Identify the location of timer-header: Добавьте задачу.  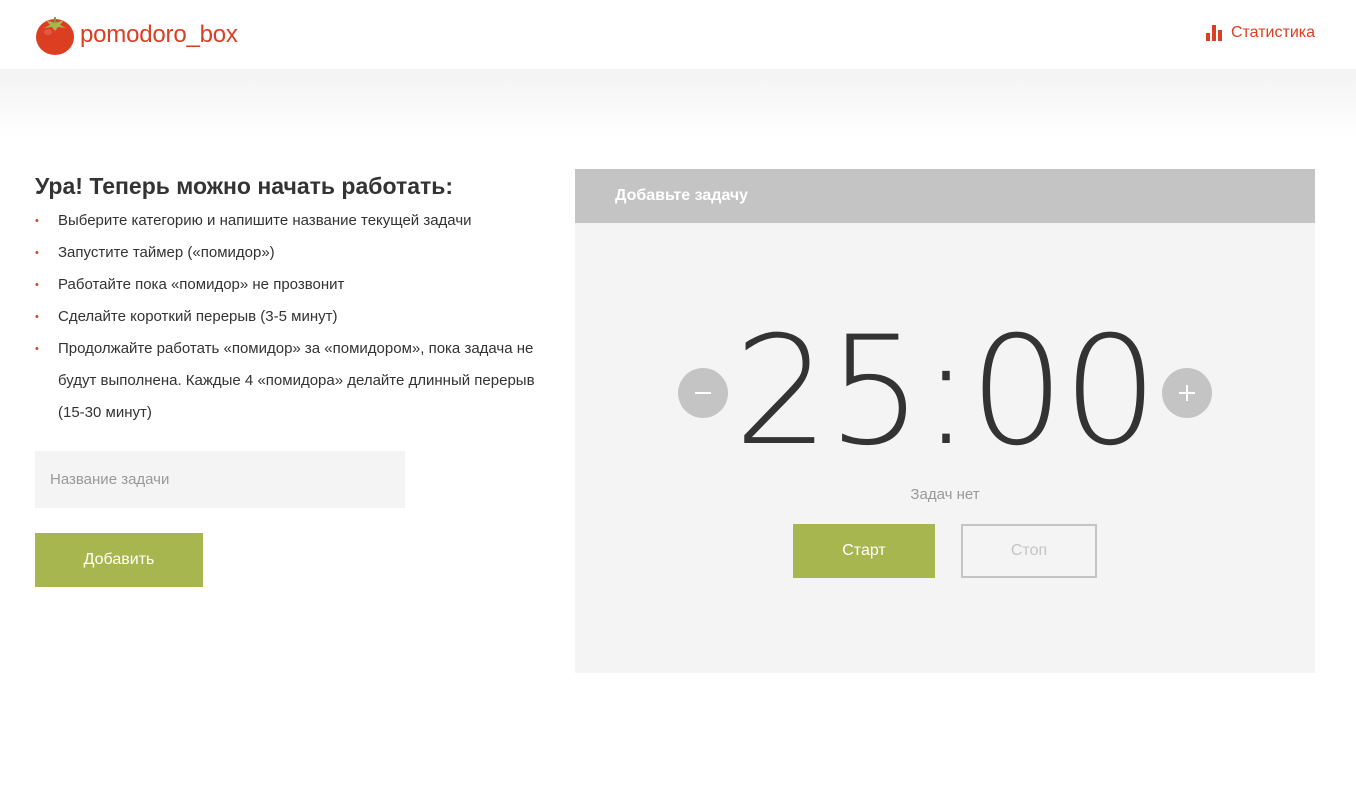
(945, 196).